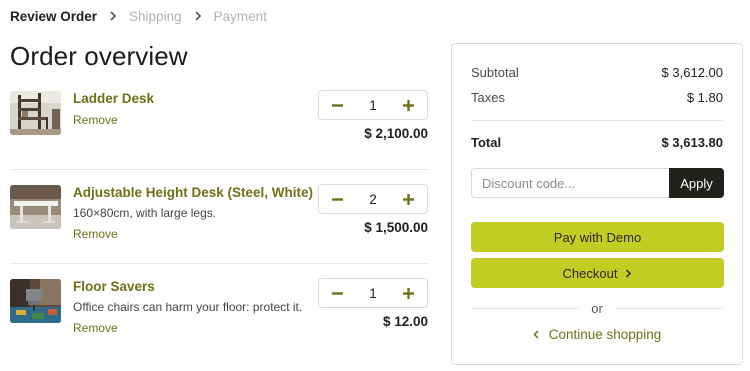 The height and width of the screenshot is (371, 750). Describe the element at coordinates (99, 56) in the screenshot. I see `page-title: Order overview` at that location.